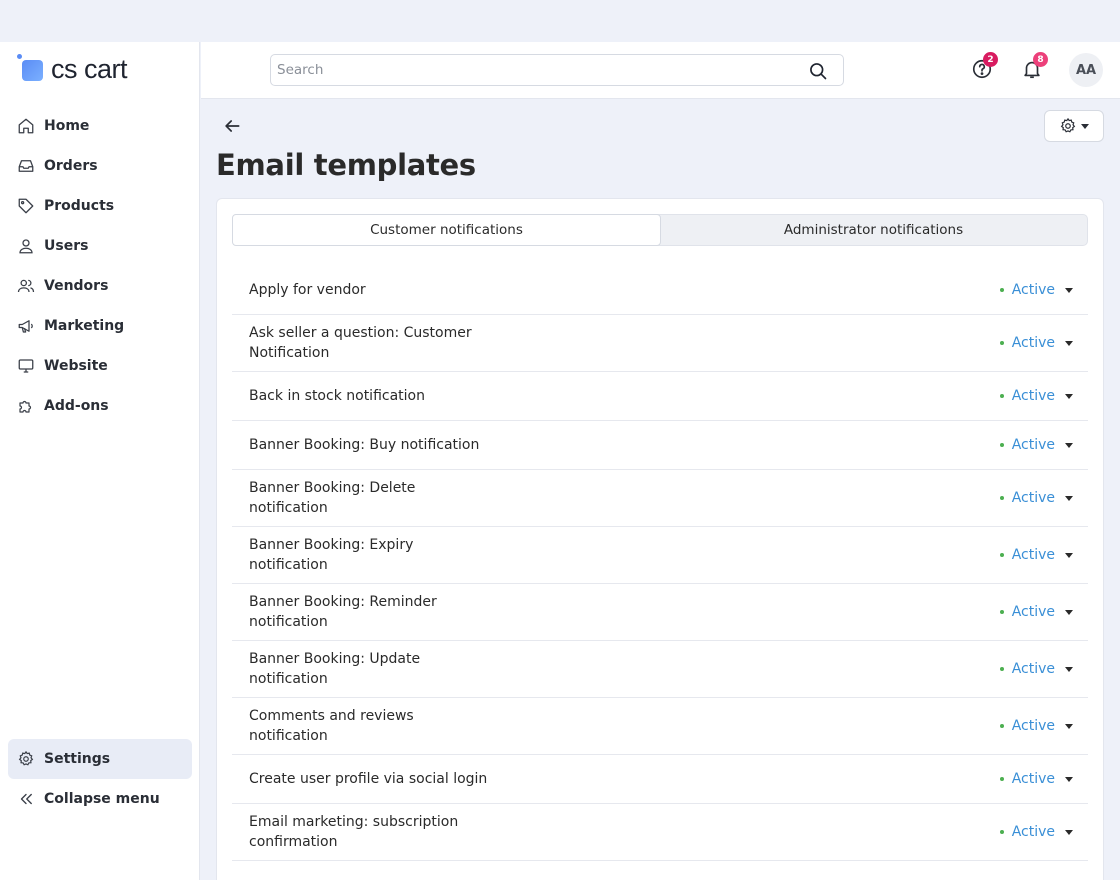  Describe the element at coordinates (66, 246) in the screenshot. I see `sidebar-item-label: Users` at that location.